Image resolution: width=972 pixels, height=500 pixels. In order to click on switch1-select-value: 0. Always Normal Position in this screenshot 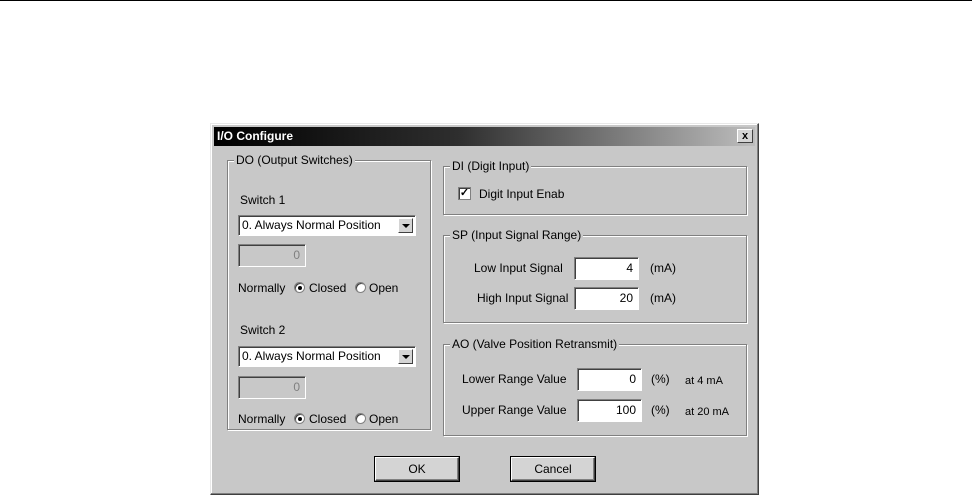, I will do `click(311, 225)`.